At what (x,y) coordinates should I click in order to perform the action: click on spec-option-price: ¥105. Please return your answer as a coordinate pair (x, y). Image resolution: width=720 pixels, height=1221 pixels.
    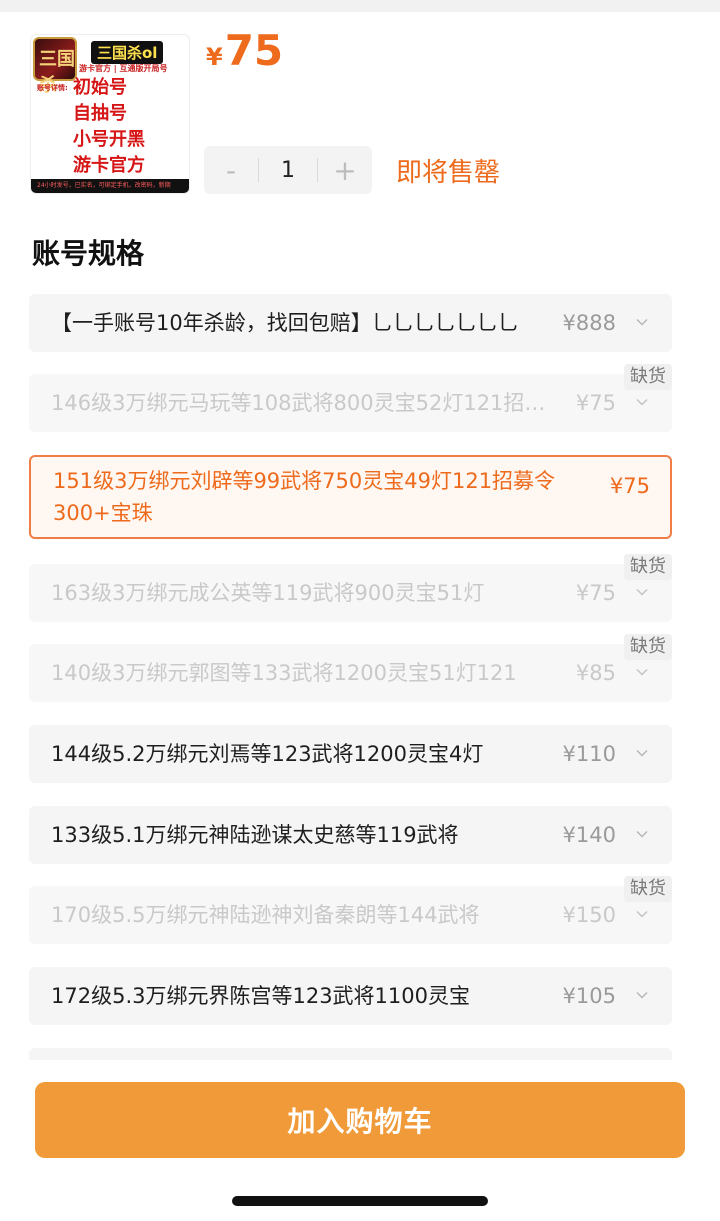
    Looking at the image, I should click on (589, 996).